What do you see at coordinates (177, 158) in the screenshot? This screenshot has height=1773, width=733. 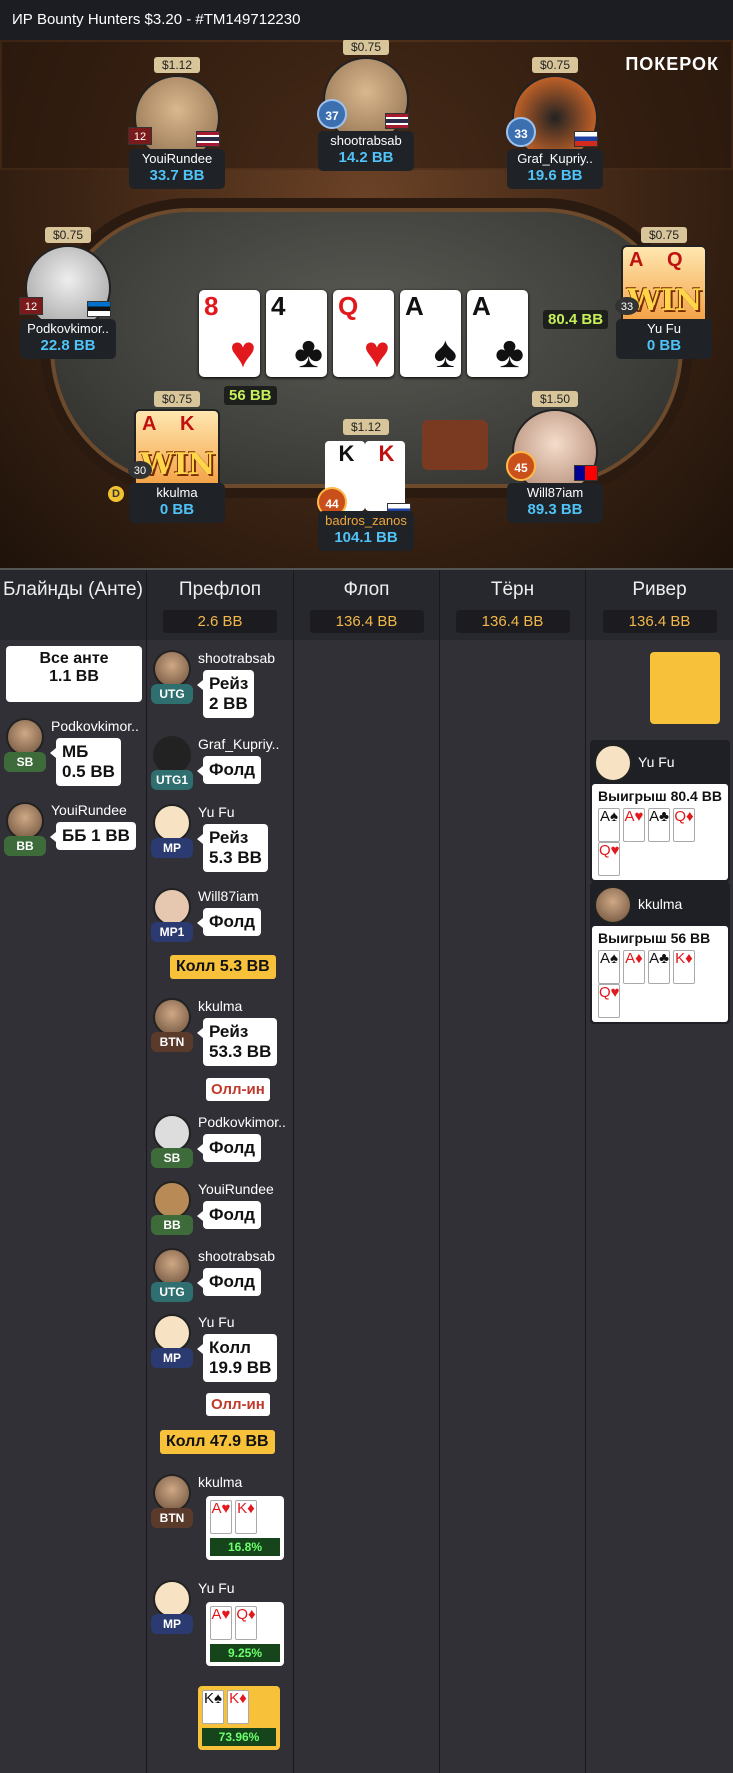 I see `player-name: YouiRundee` at bounding box center [177, 158].